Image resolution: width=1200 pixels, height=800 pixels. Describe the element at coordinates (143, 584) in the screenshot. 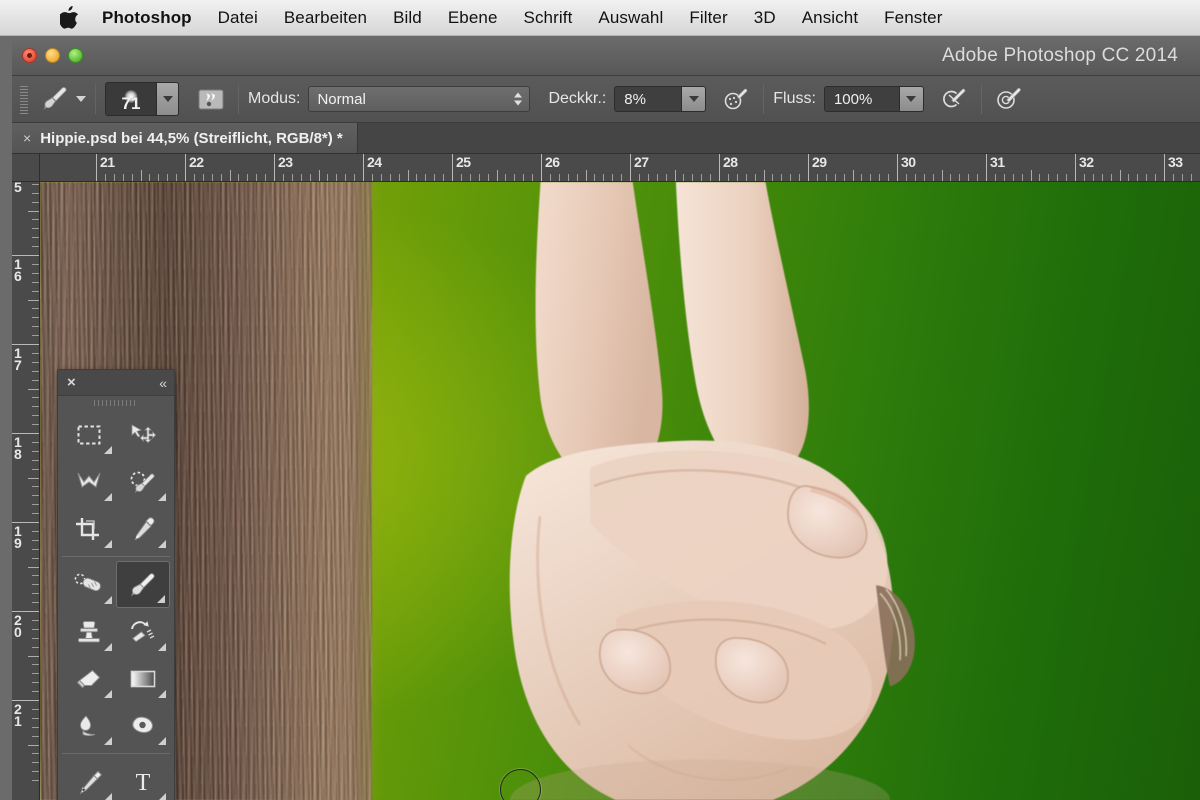

I see `tool-brush` at that location.